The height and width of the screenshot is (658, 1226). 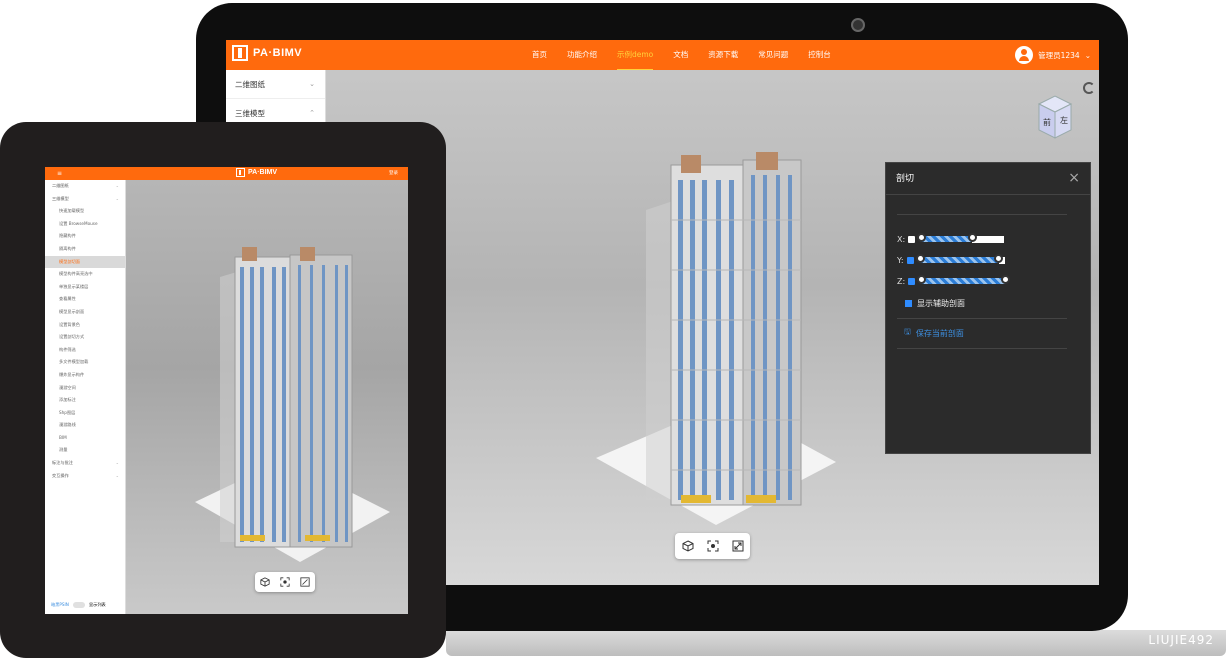 I want to click on watermark: LIUJIE492, so click(x=1181, y=640).